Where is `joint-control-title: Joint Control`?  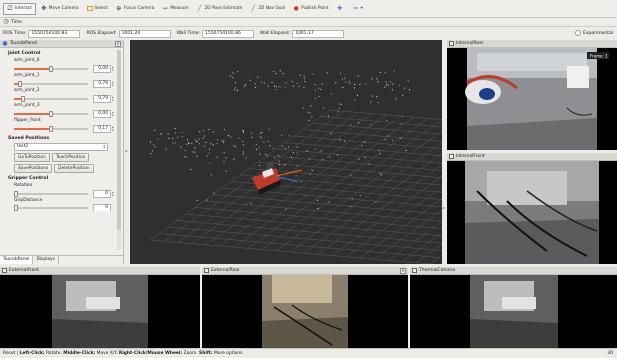 joint-control-title: Joint Control is located at coordinates (24, 53).